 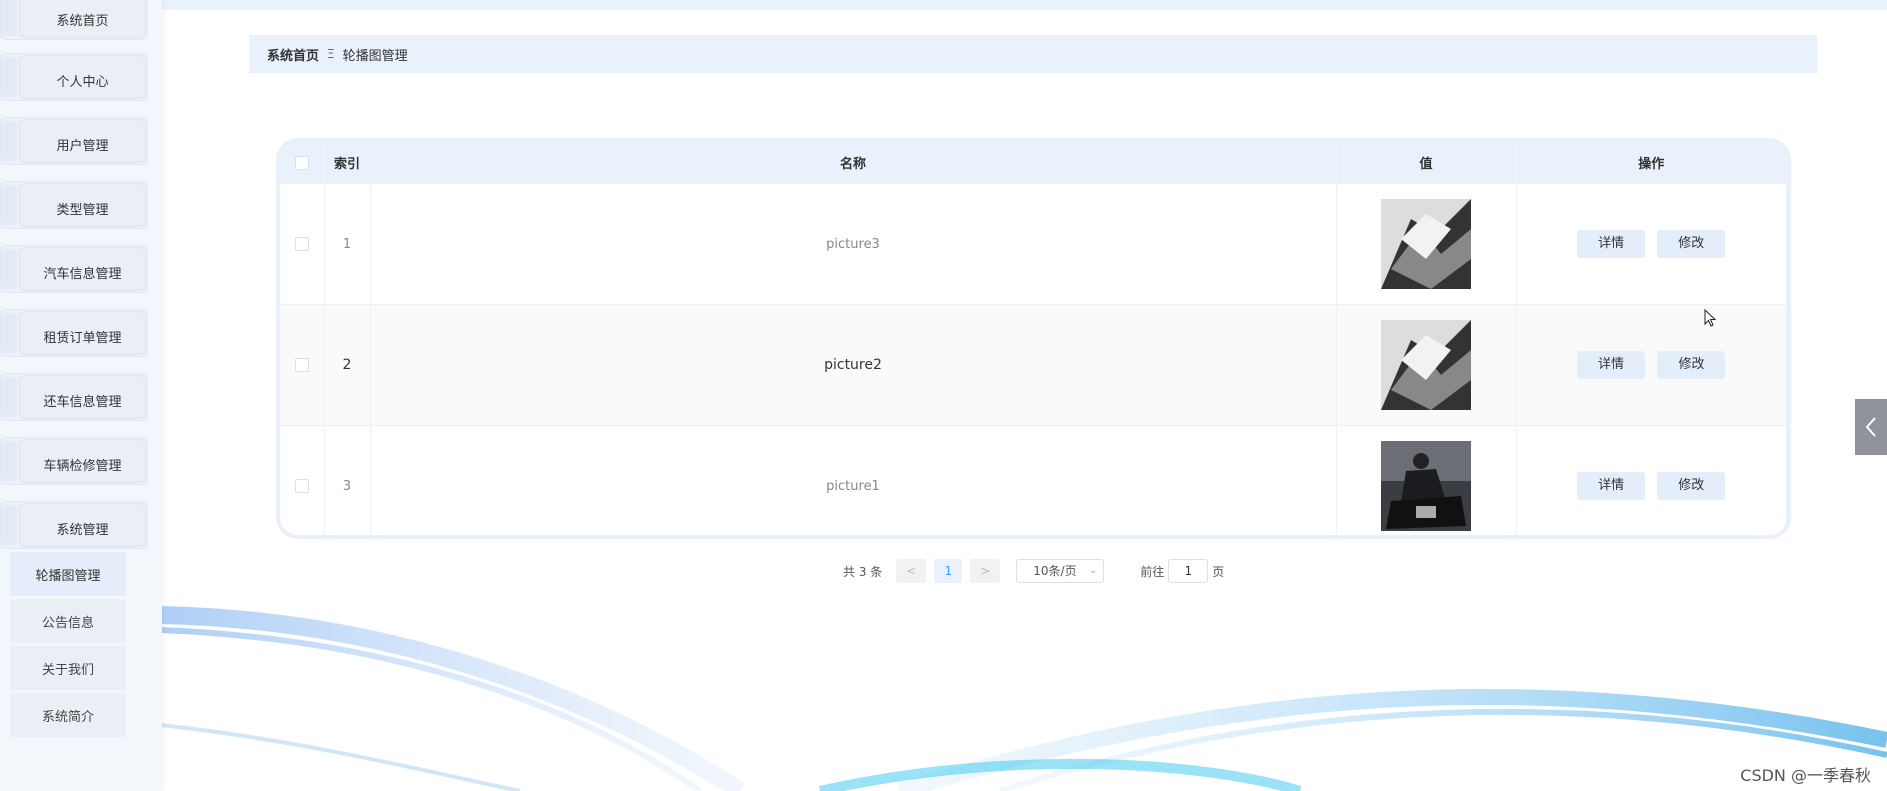 I want to click on sidebar-item-label: 系统管理, so click(x=82, y=530).